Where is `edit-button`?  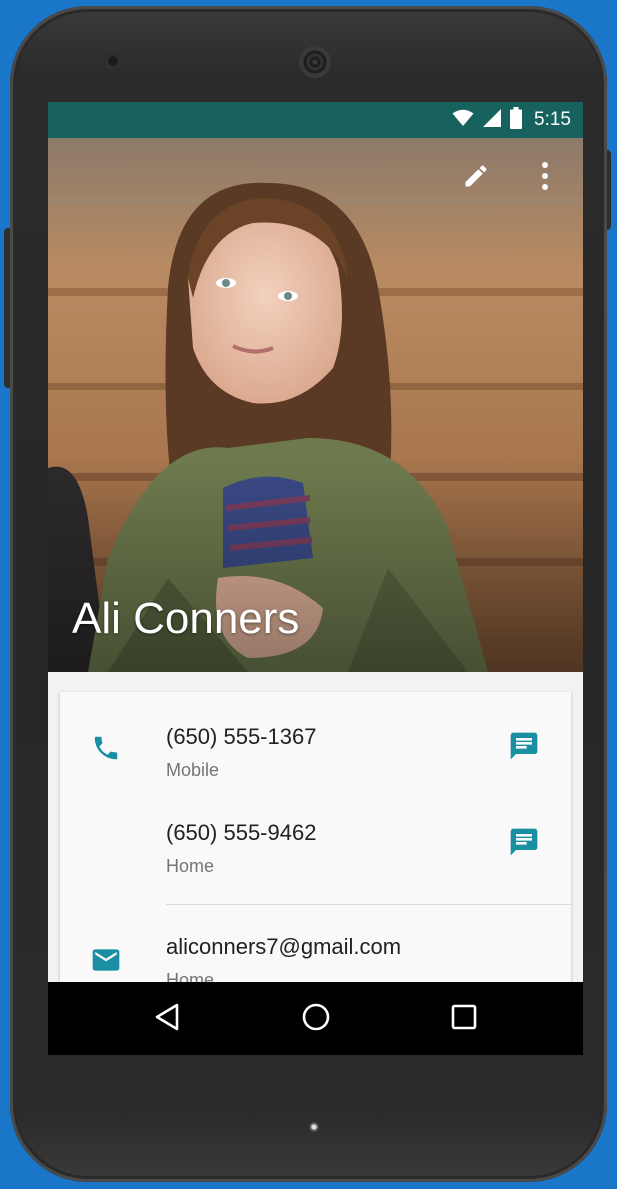
edit-button is located at coordinates (476, 178).